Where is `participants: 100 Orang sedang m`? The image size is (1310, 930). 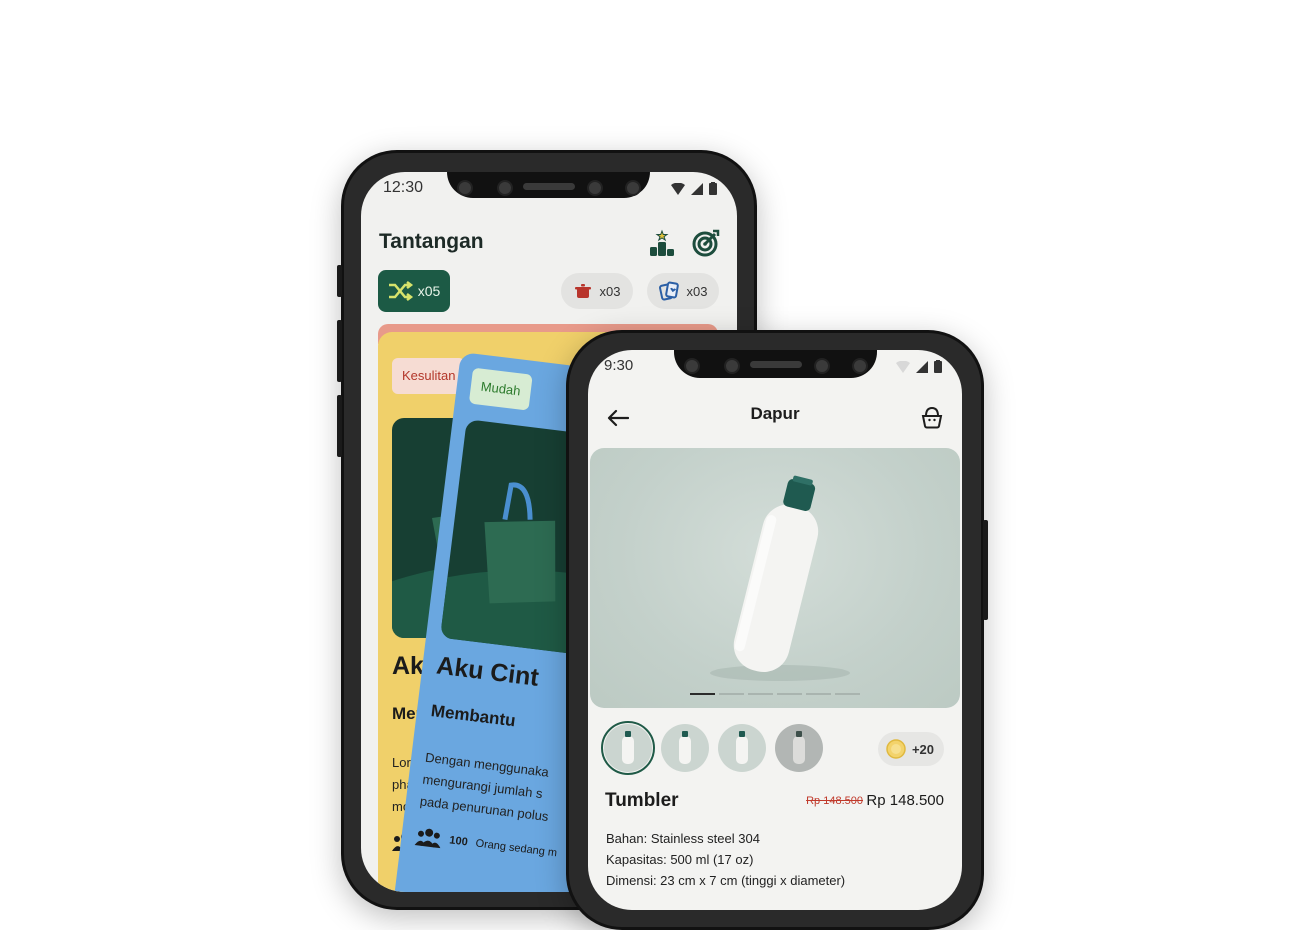
participants: 100 Orang sedang m is located at coordinates (486, 844).